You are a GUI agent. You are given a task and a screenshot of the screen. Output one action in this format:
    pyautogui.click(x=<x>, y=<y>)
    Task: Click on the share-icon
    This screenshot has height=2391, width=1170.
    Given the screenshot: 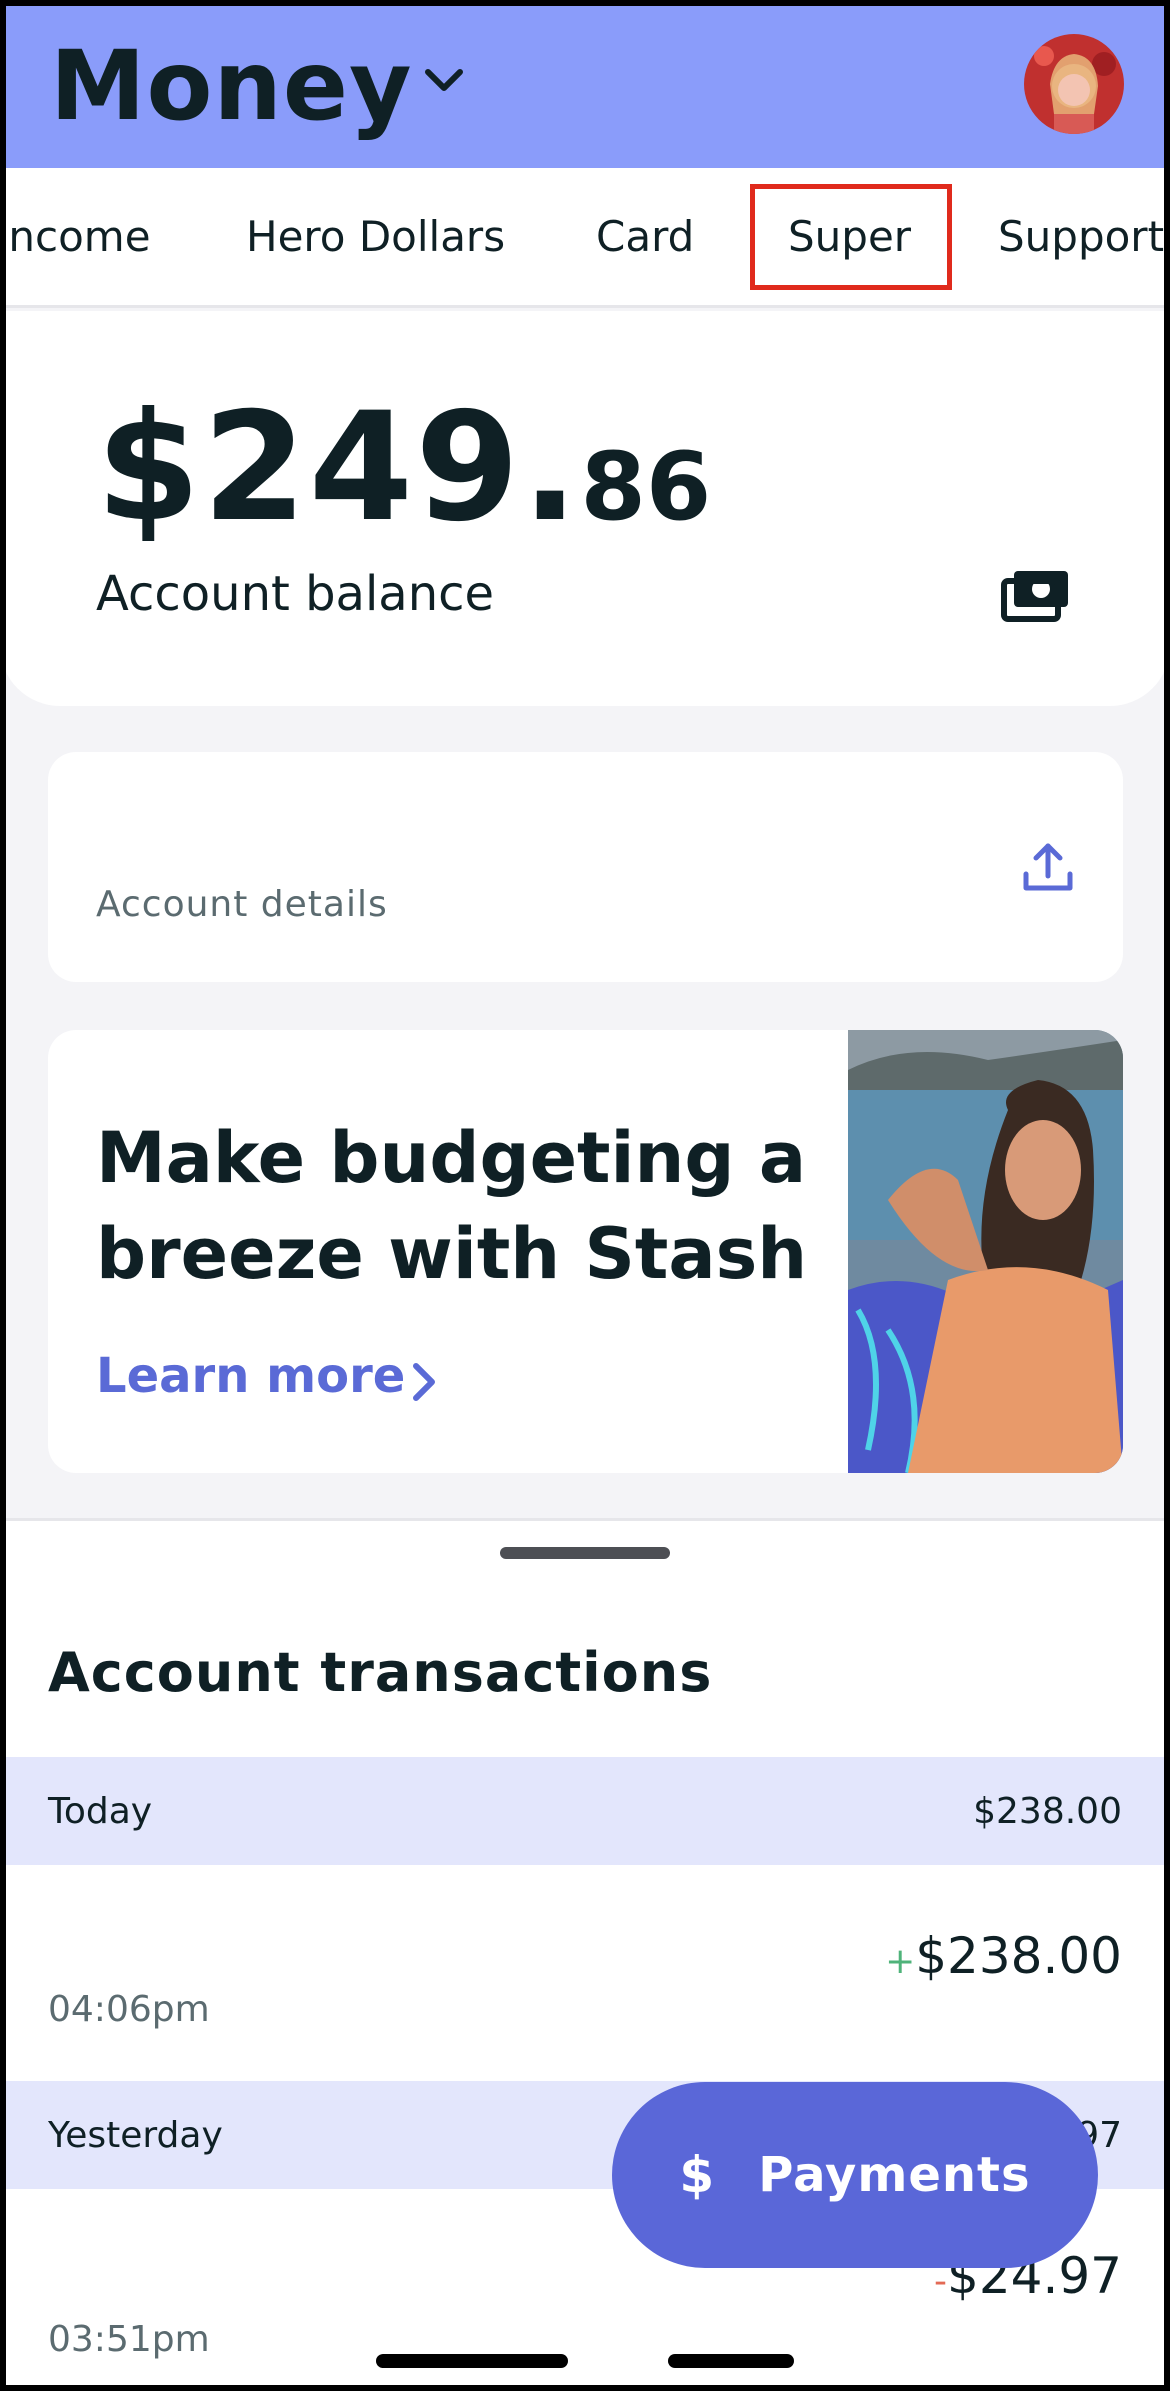 What is the action you would take?
    pyautogui.click(x=1048, y=868)
    